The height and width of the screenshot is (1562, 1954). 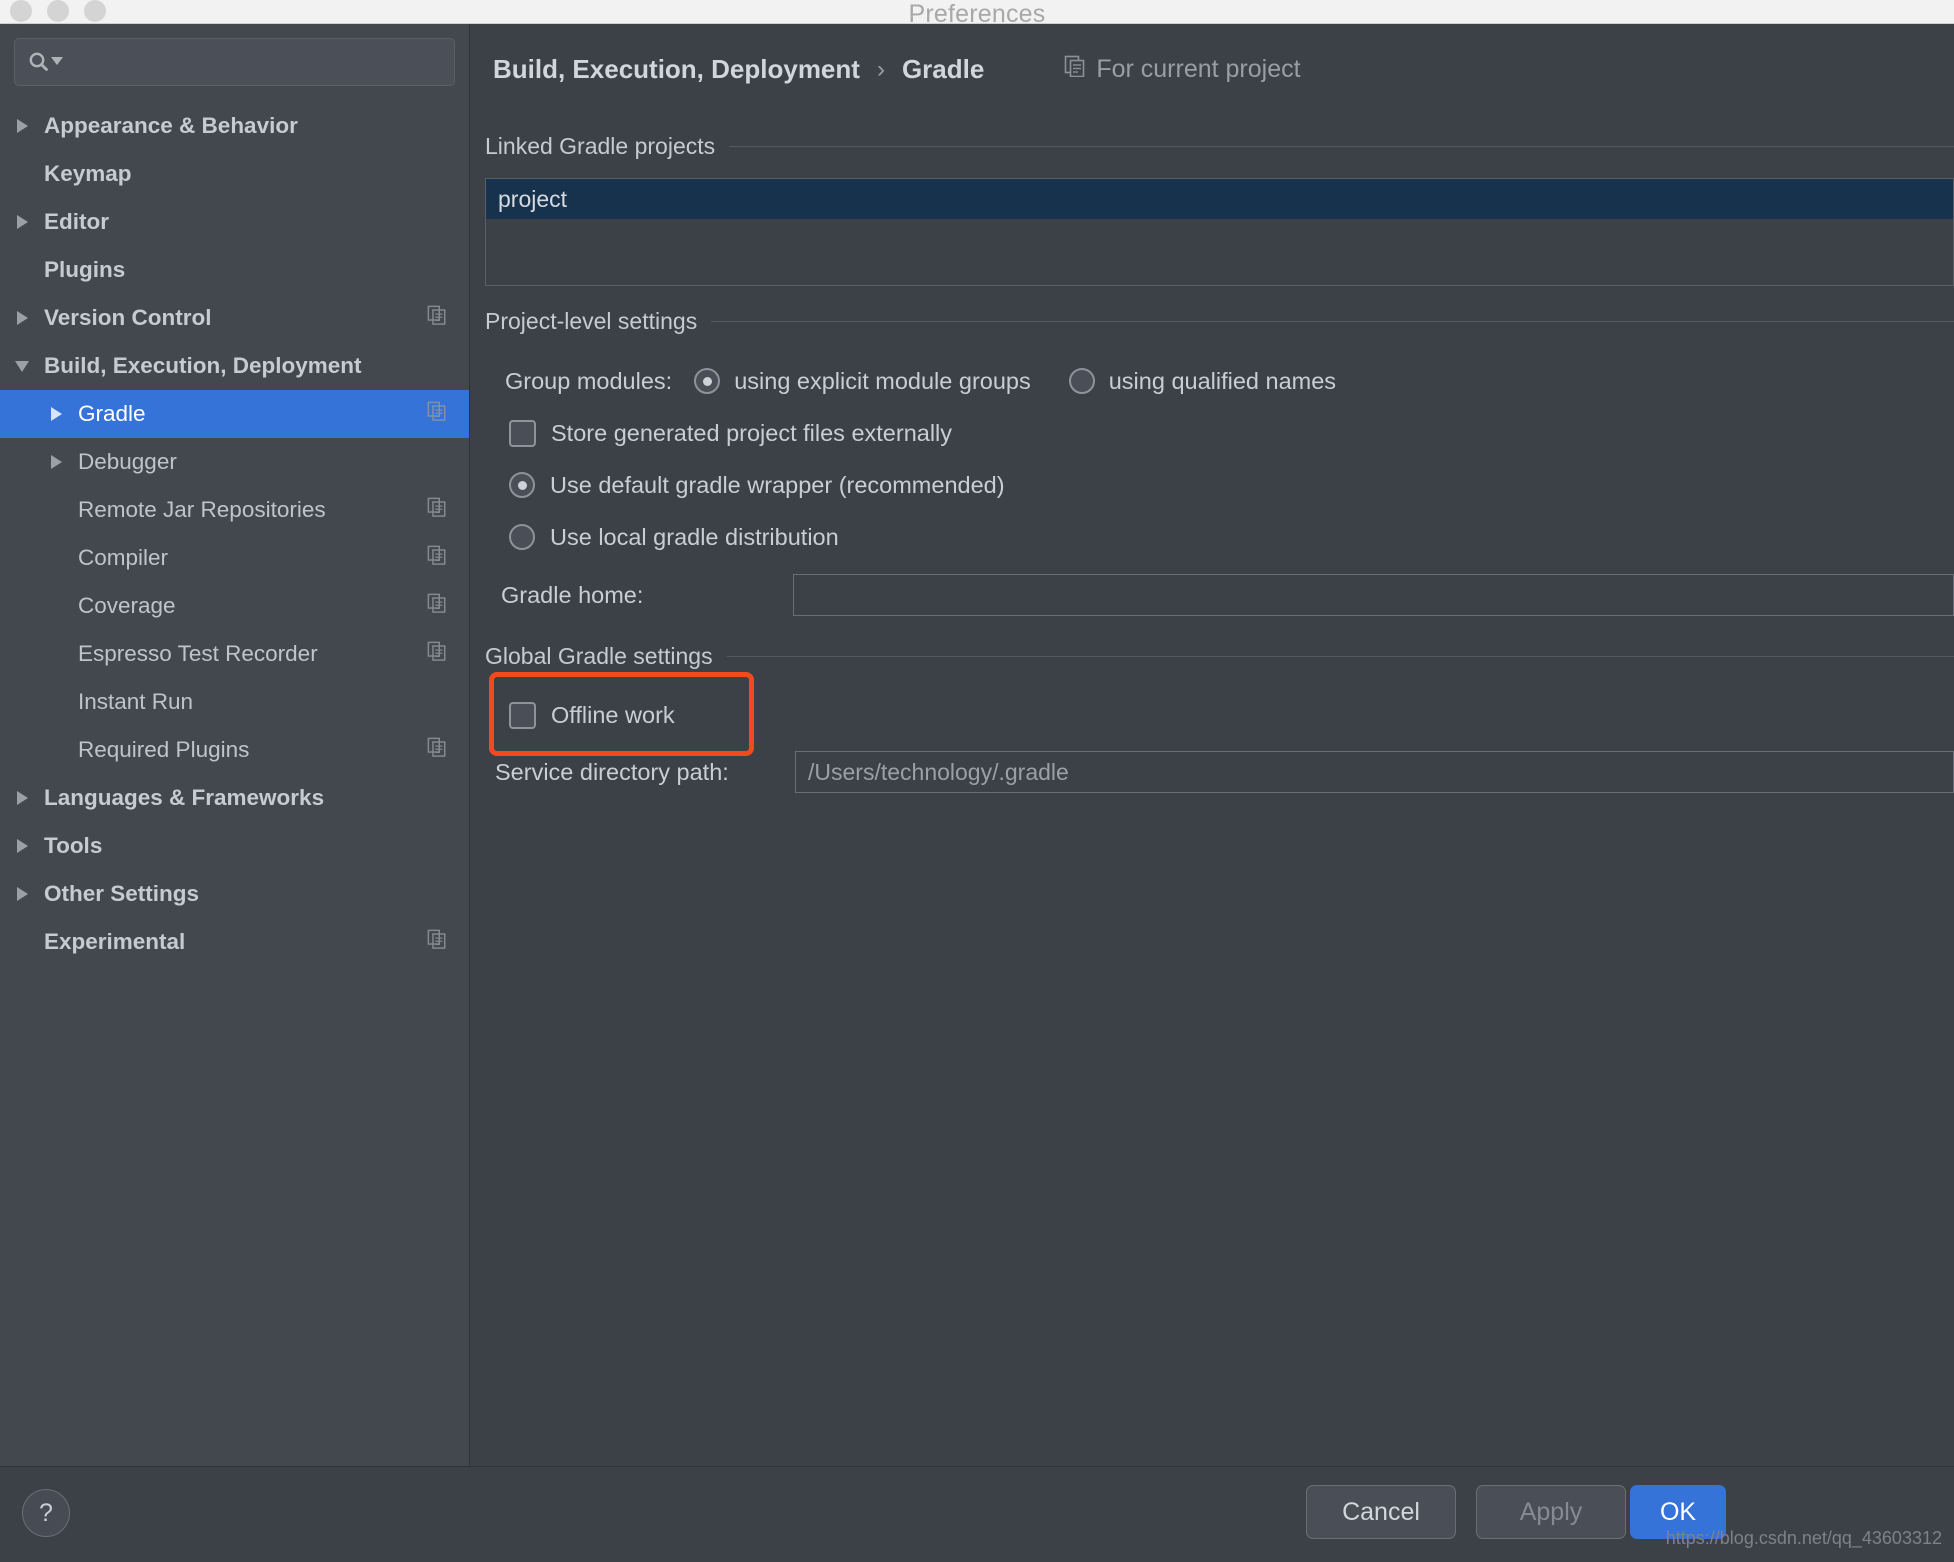 I want to click on sidebar-item-languages-frameworks: Languages & Frameworks, so click(x=234, y=798).